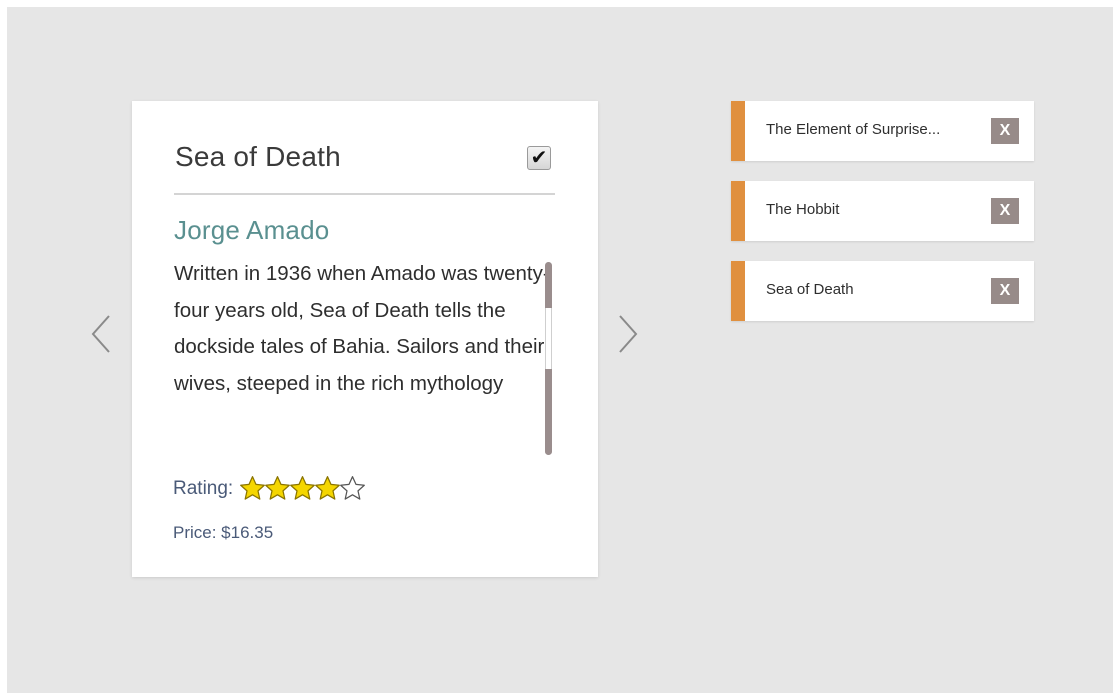 The width and height of the screenshot is (1113, 693). Describe the element at coordinates (810, 289) in the screenshot. I see `reading-list-item-title: Sea of Death` at that location.